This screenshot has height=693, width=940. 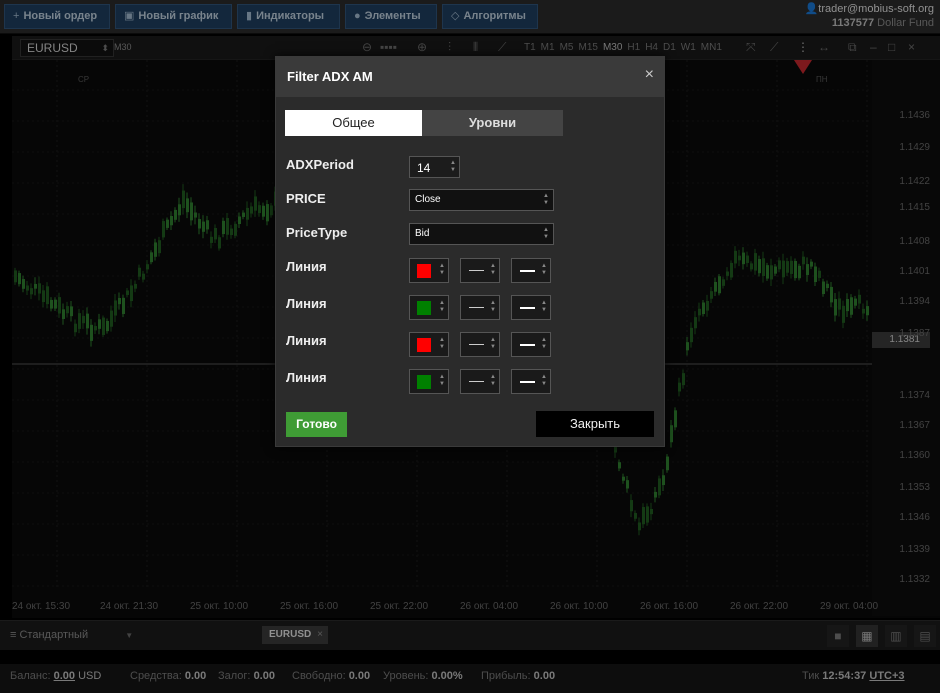 What do you see at coordinates (492, 123) in the screenshot?
I see `tab-levels: Уровни` at bounding box center [492, 123].